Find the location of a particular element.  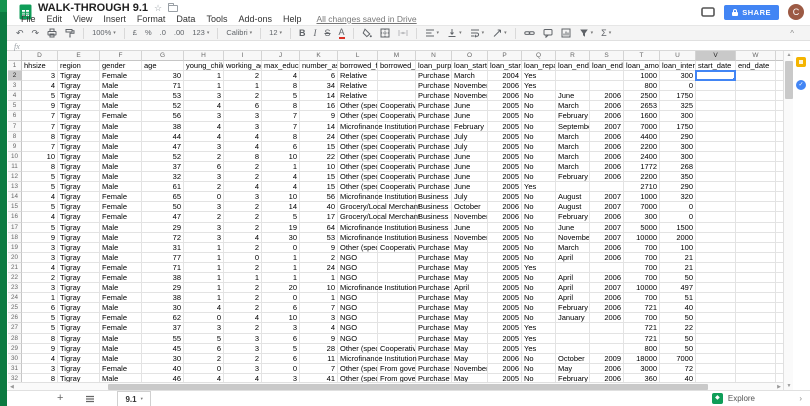

cell-X23 is located at coordinates (779, 288).